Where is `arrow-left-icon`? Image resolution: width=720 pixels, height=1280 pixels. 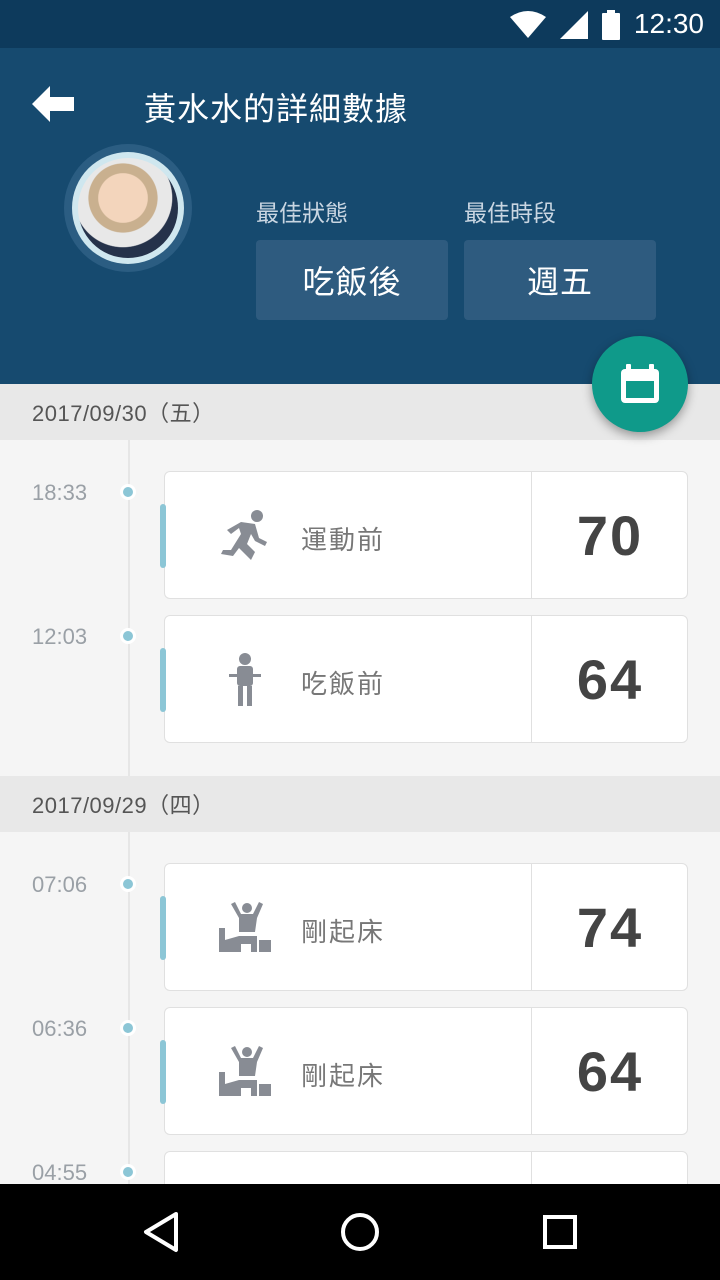 arrow-left-icon is located at coordinates (53, 104).